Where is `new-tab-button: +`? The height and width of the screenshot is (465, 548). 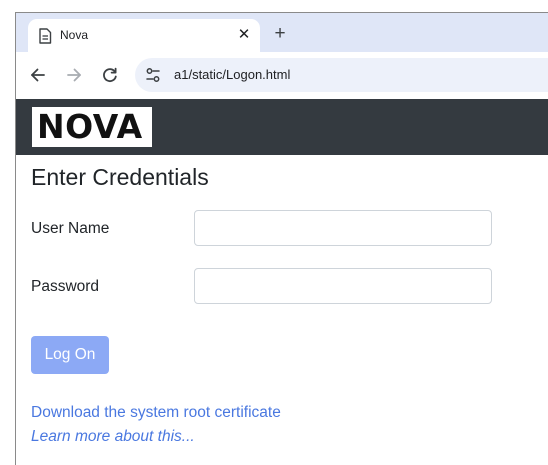
new-tab-button: + is located at coordinates (280, 34).